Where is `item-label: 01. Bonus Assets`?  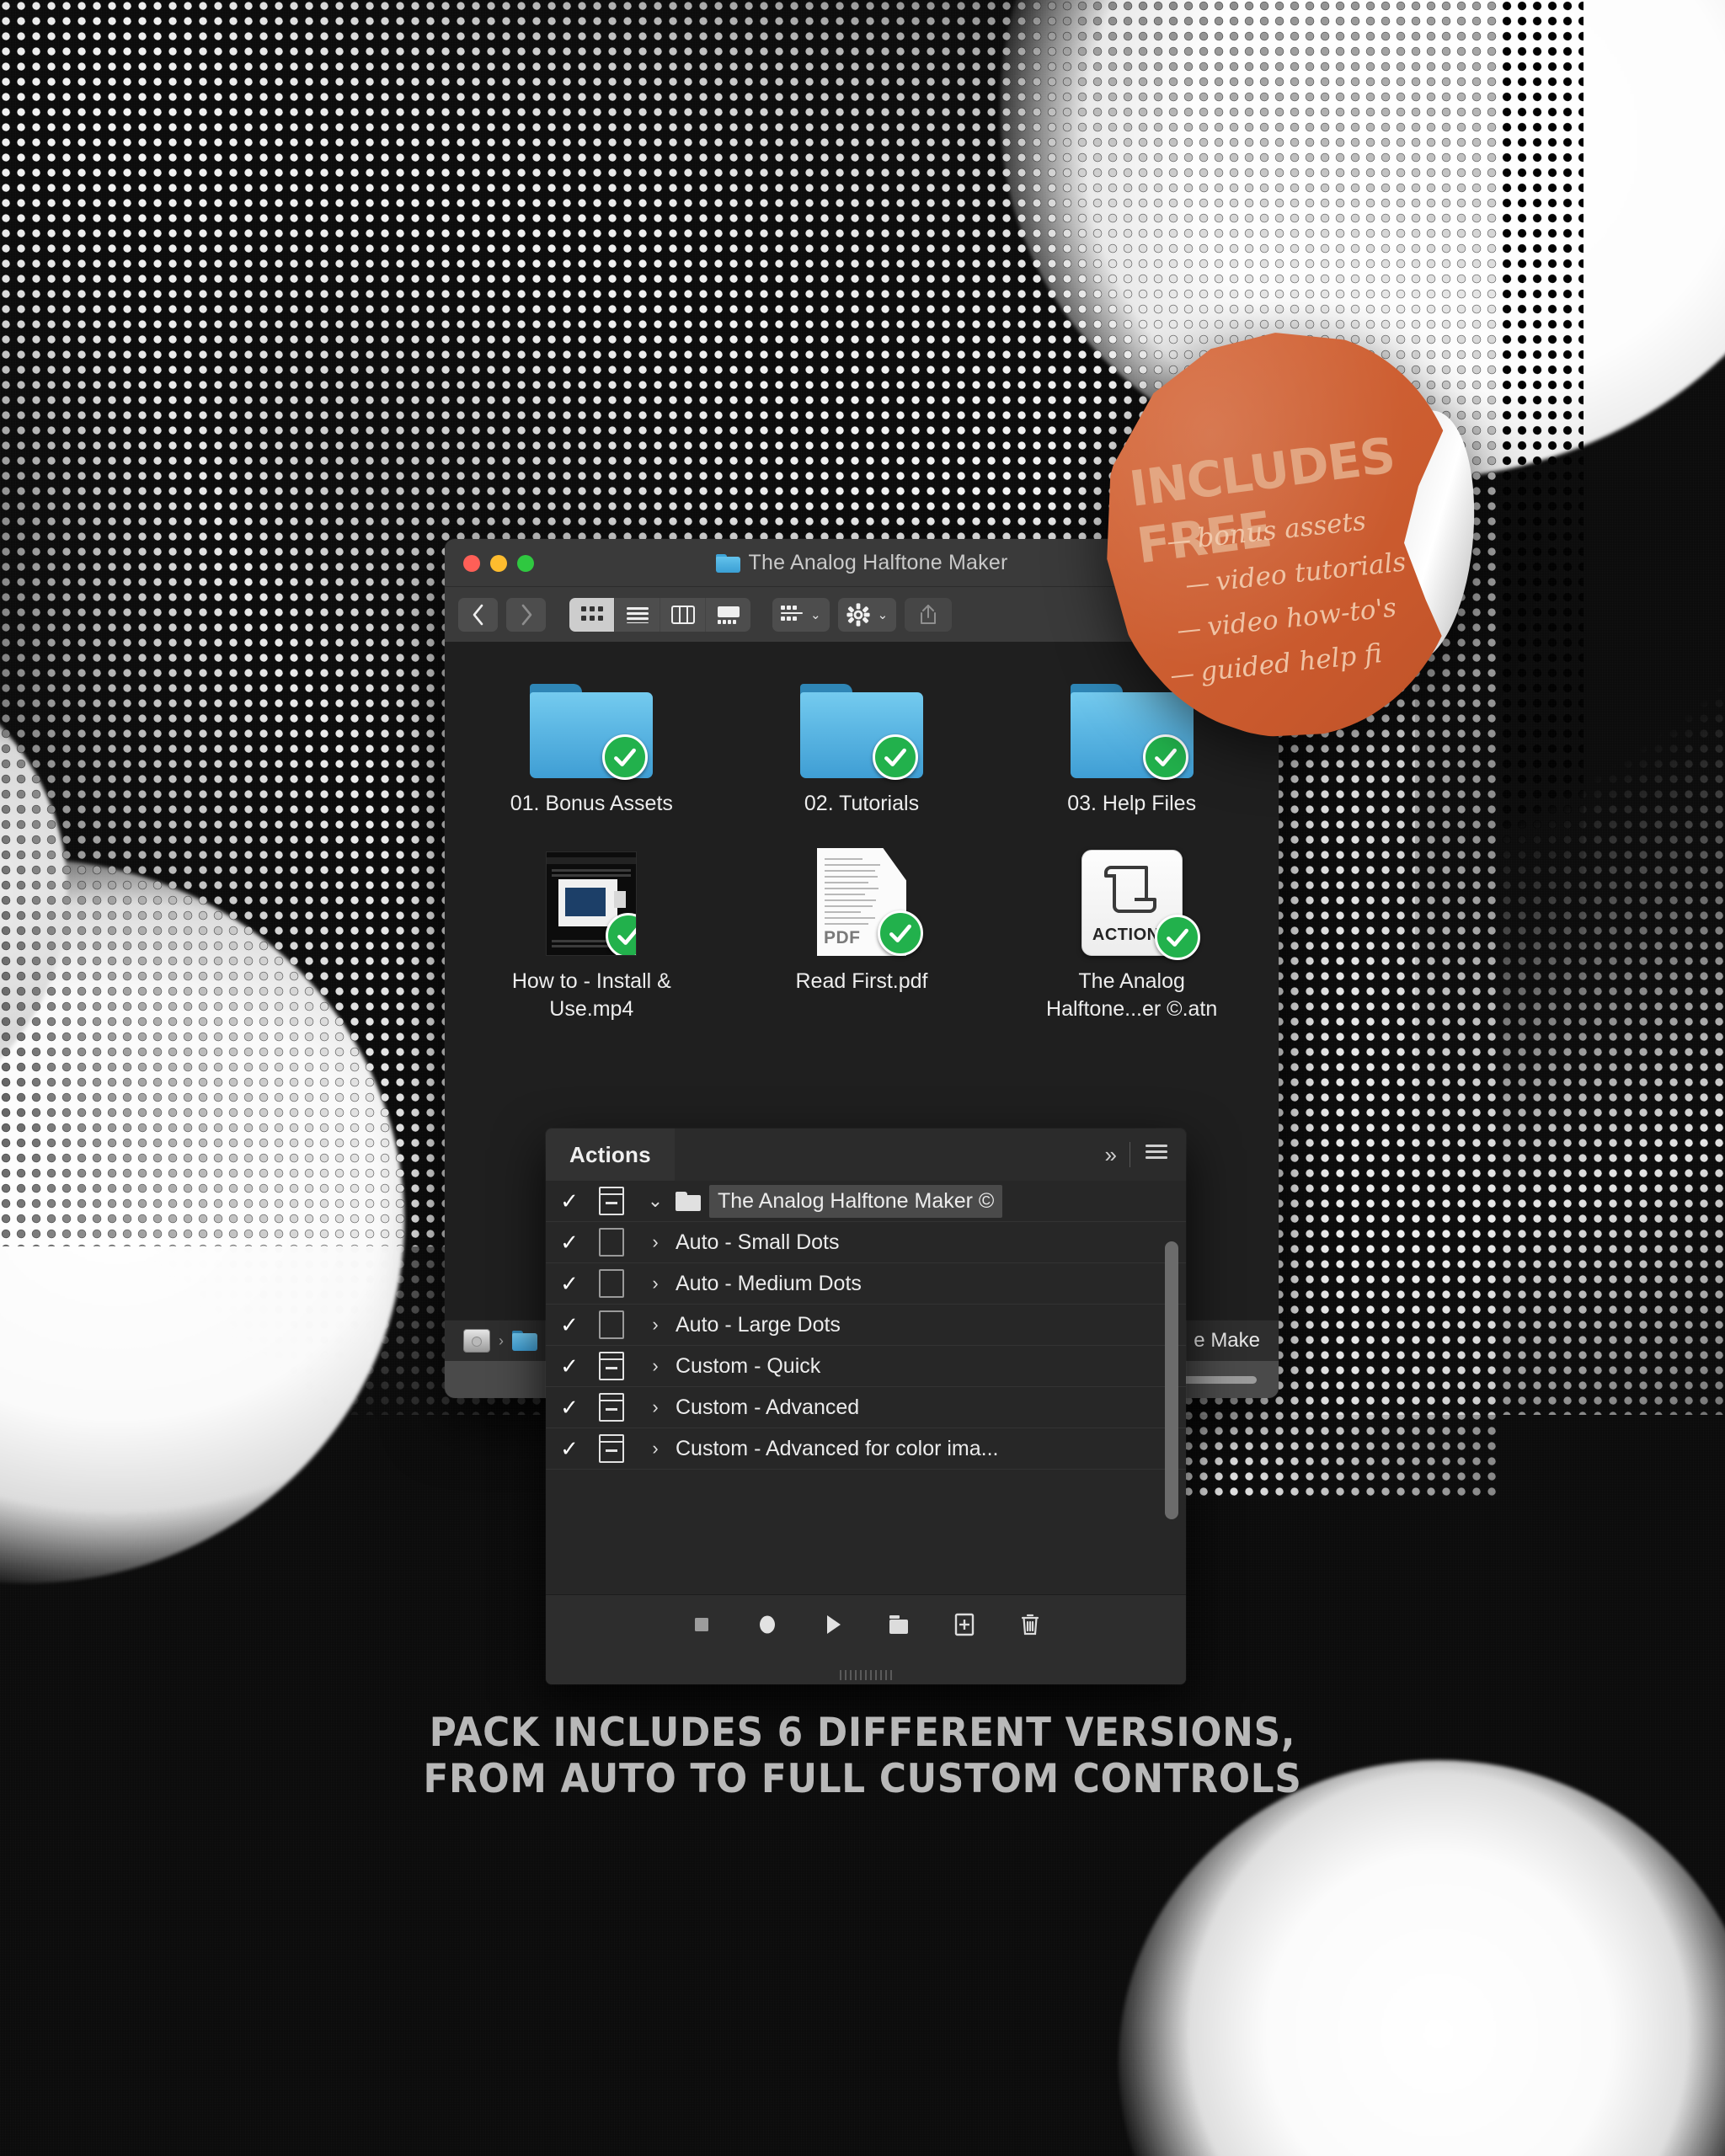 item-label: 01. Bonus Assets is located at coordinates (591, 803).